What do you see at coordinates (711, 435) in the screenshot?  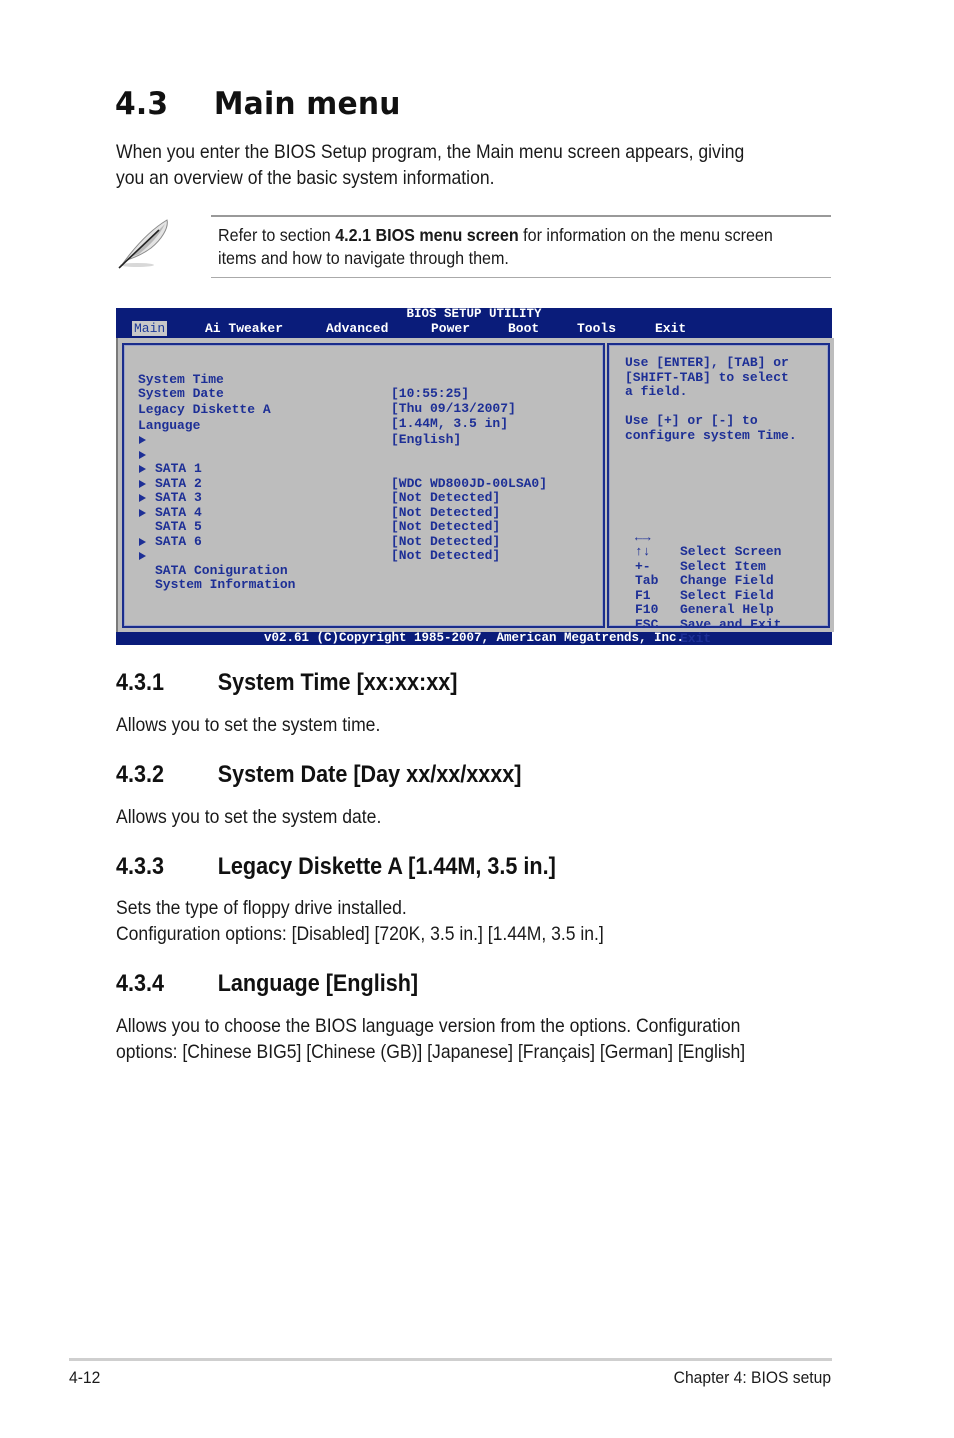 I see `help-text-line: configure system Time.` at bounding box center [711, 435].